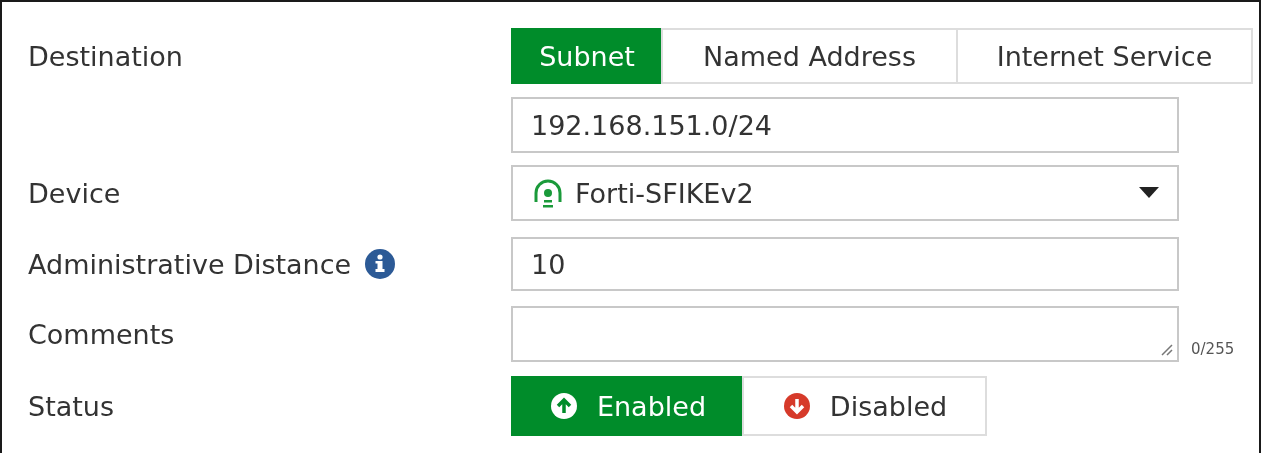  I want to click on arrow-down-circle-icon, so click(796, 406).